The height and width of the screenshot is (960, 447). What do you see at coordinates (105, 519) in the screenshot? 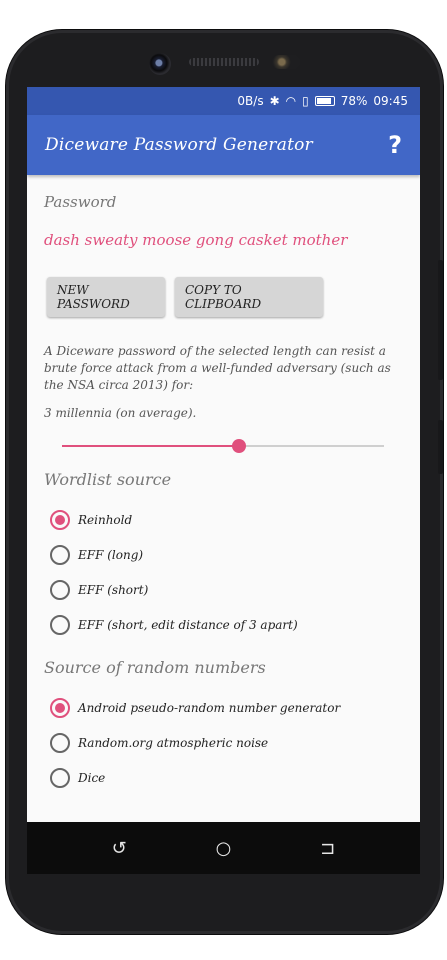
I see `wordlist-option-label: Reinhold` at bounding box center [105, 519].